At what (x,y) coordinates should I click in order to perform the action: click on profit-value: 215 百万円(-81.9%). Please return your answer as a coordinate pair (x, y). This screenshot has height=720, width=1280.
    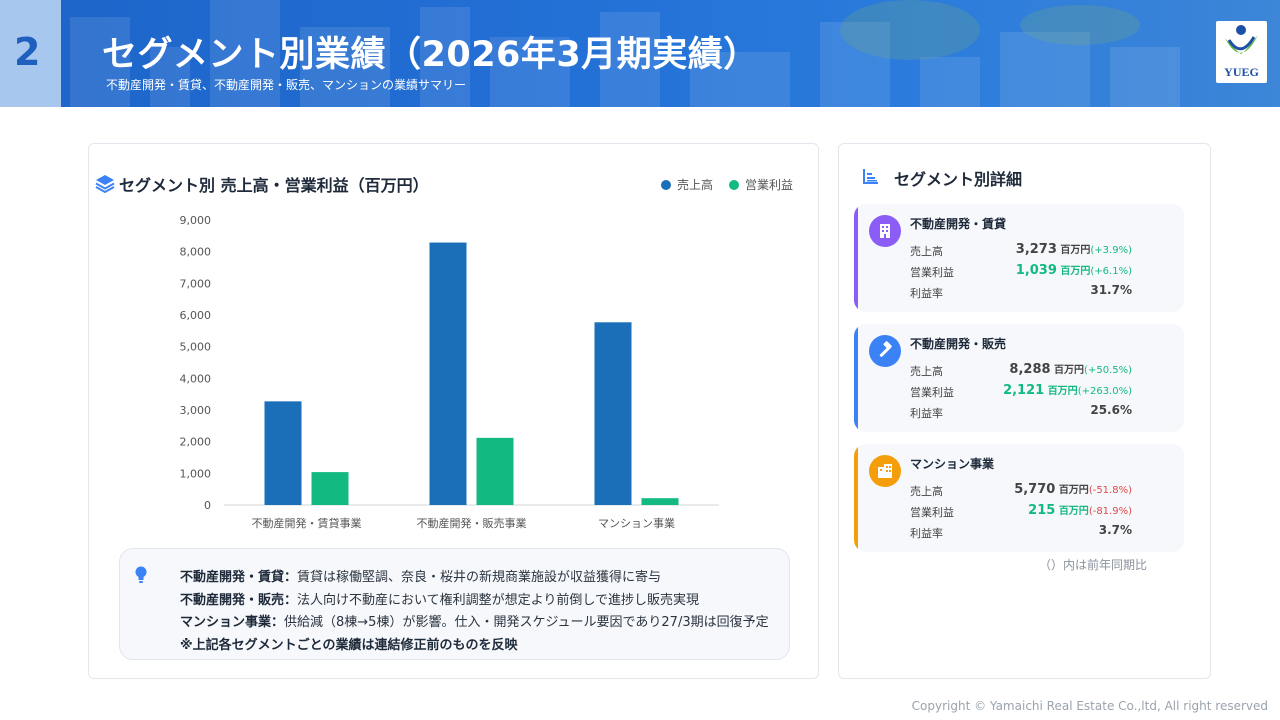
    Looking at the image, I should click on (1080, 510).